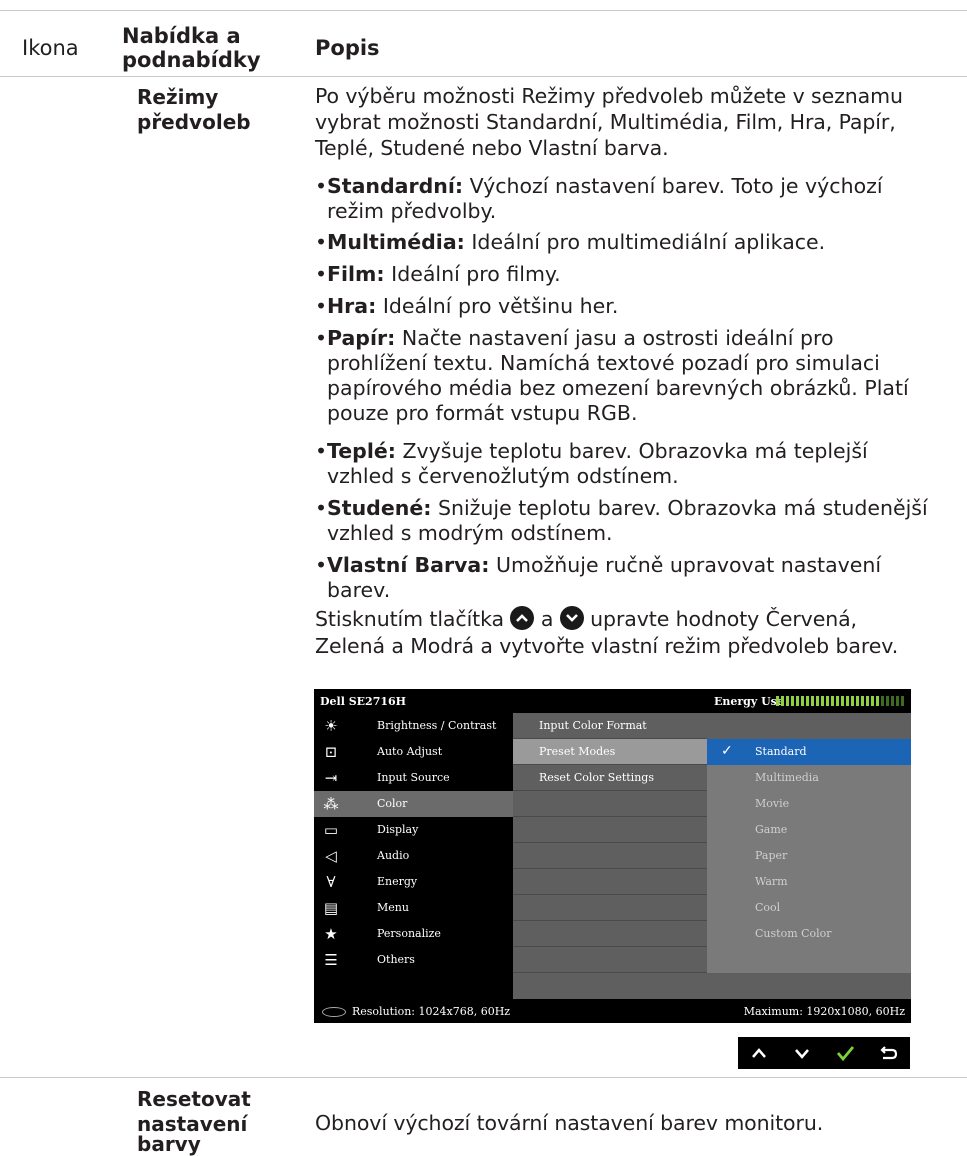 Image resolution: width=967 pixels, height=1156 pixels. What do you see at coordinates (413, 830) in the screenshot?
I see `osd-menu-item-display: ▭ Display` at bounding box center [413, 830].